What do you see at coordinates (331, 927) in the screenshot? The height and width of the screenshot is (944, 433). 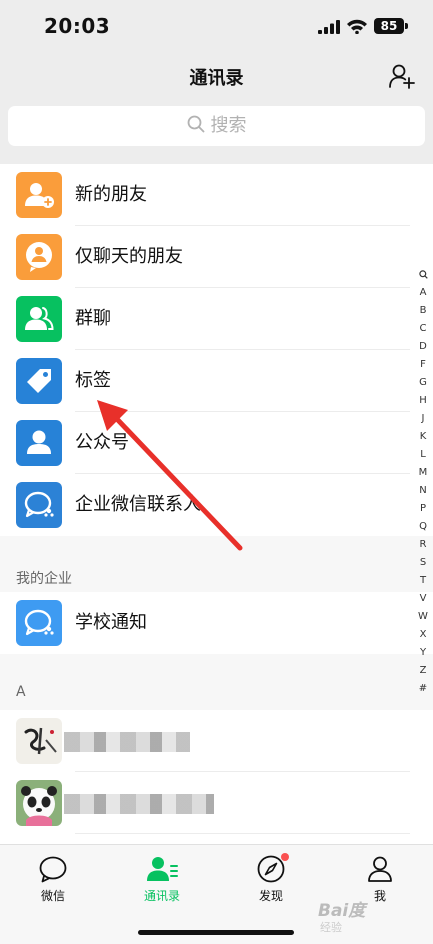 I see `watermark-sub: 经验` at bounding box center [331, 927].